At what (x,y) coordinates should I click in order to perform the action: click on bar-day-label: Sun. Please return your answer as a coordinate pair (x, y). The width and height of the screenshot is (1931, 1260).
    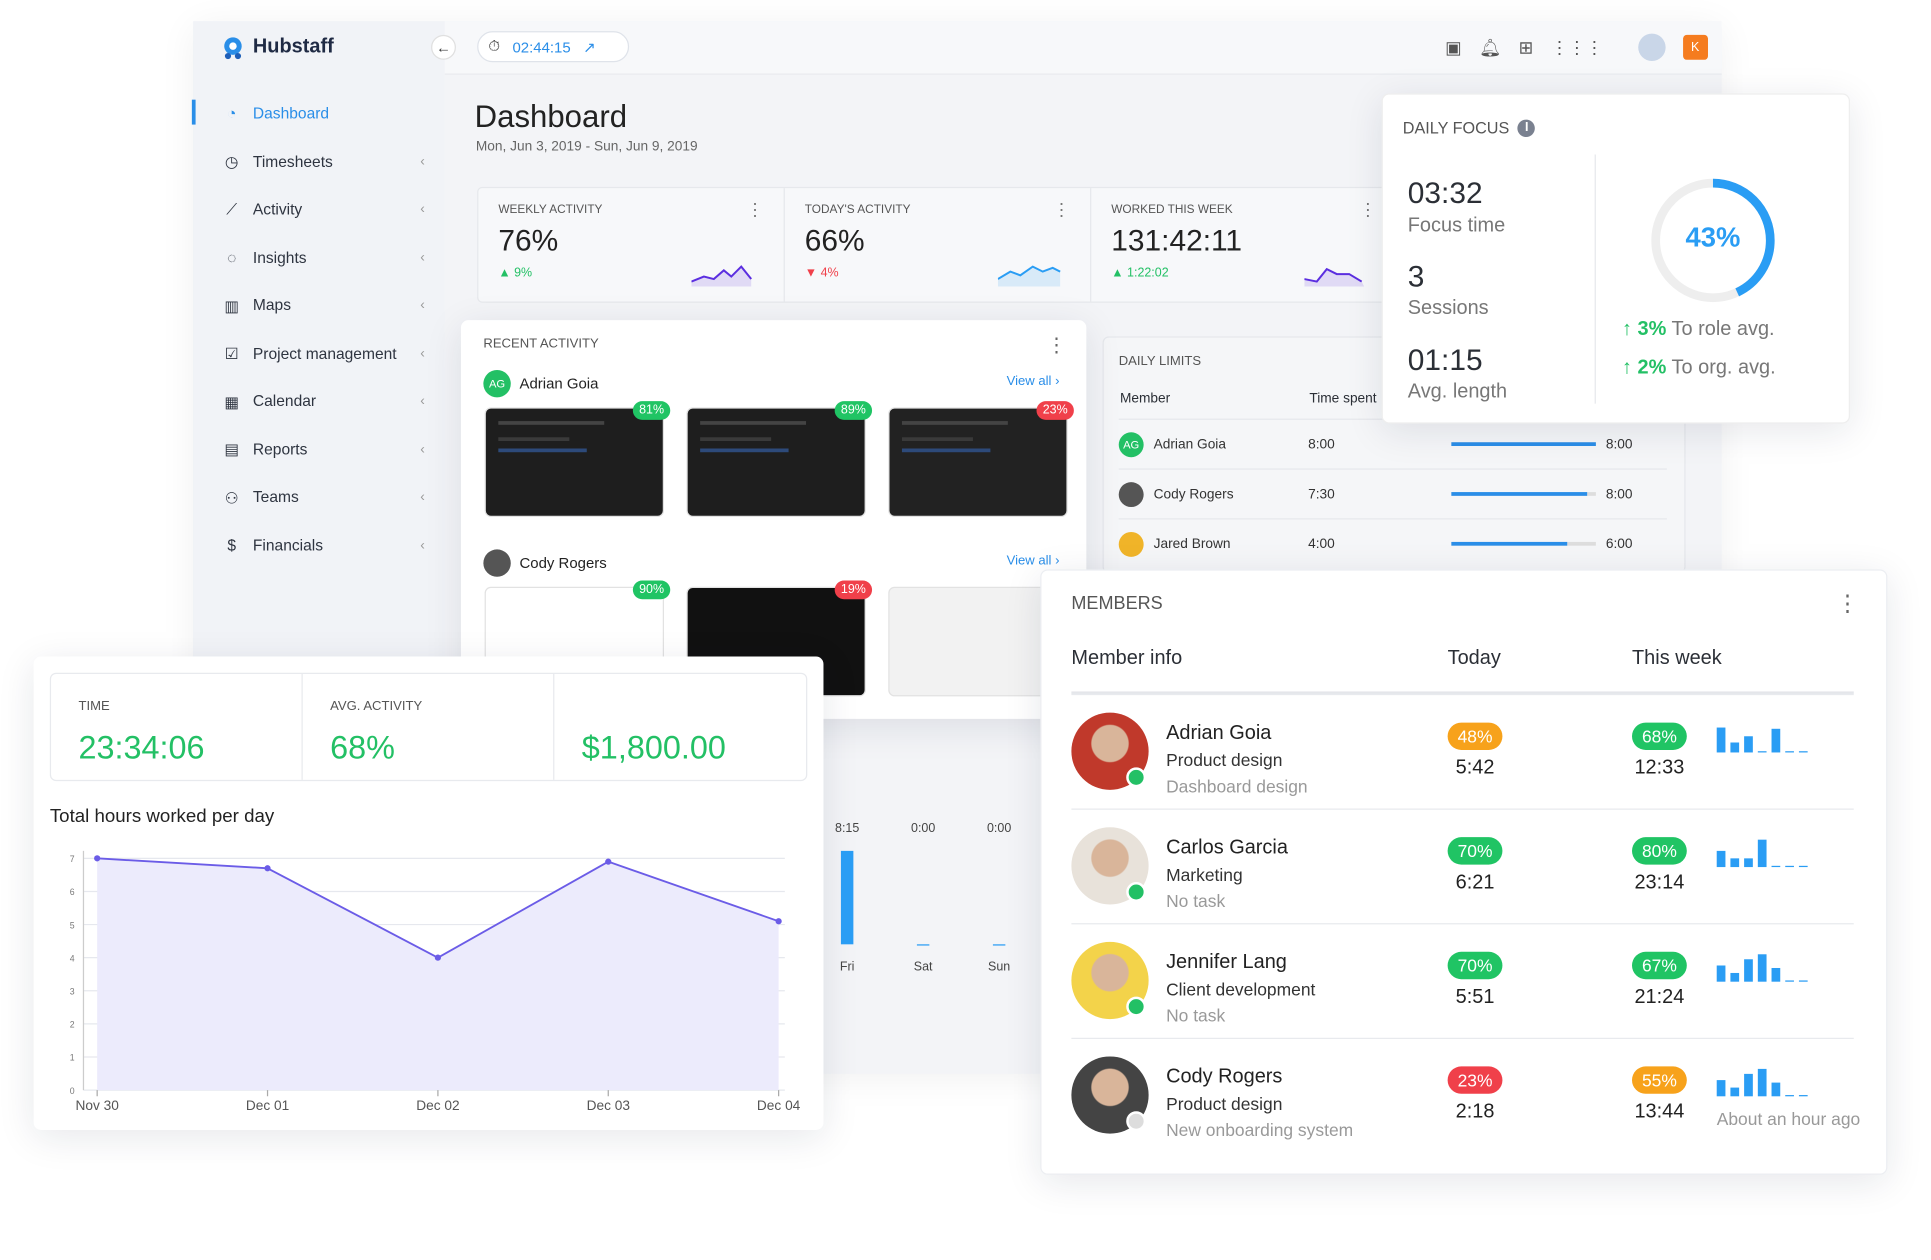
    Looking at the image, I should click on (999, 967).